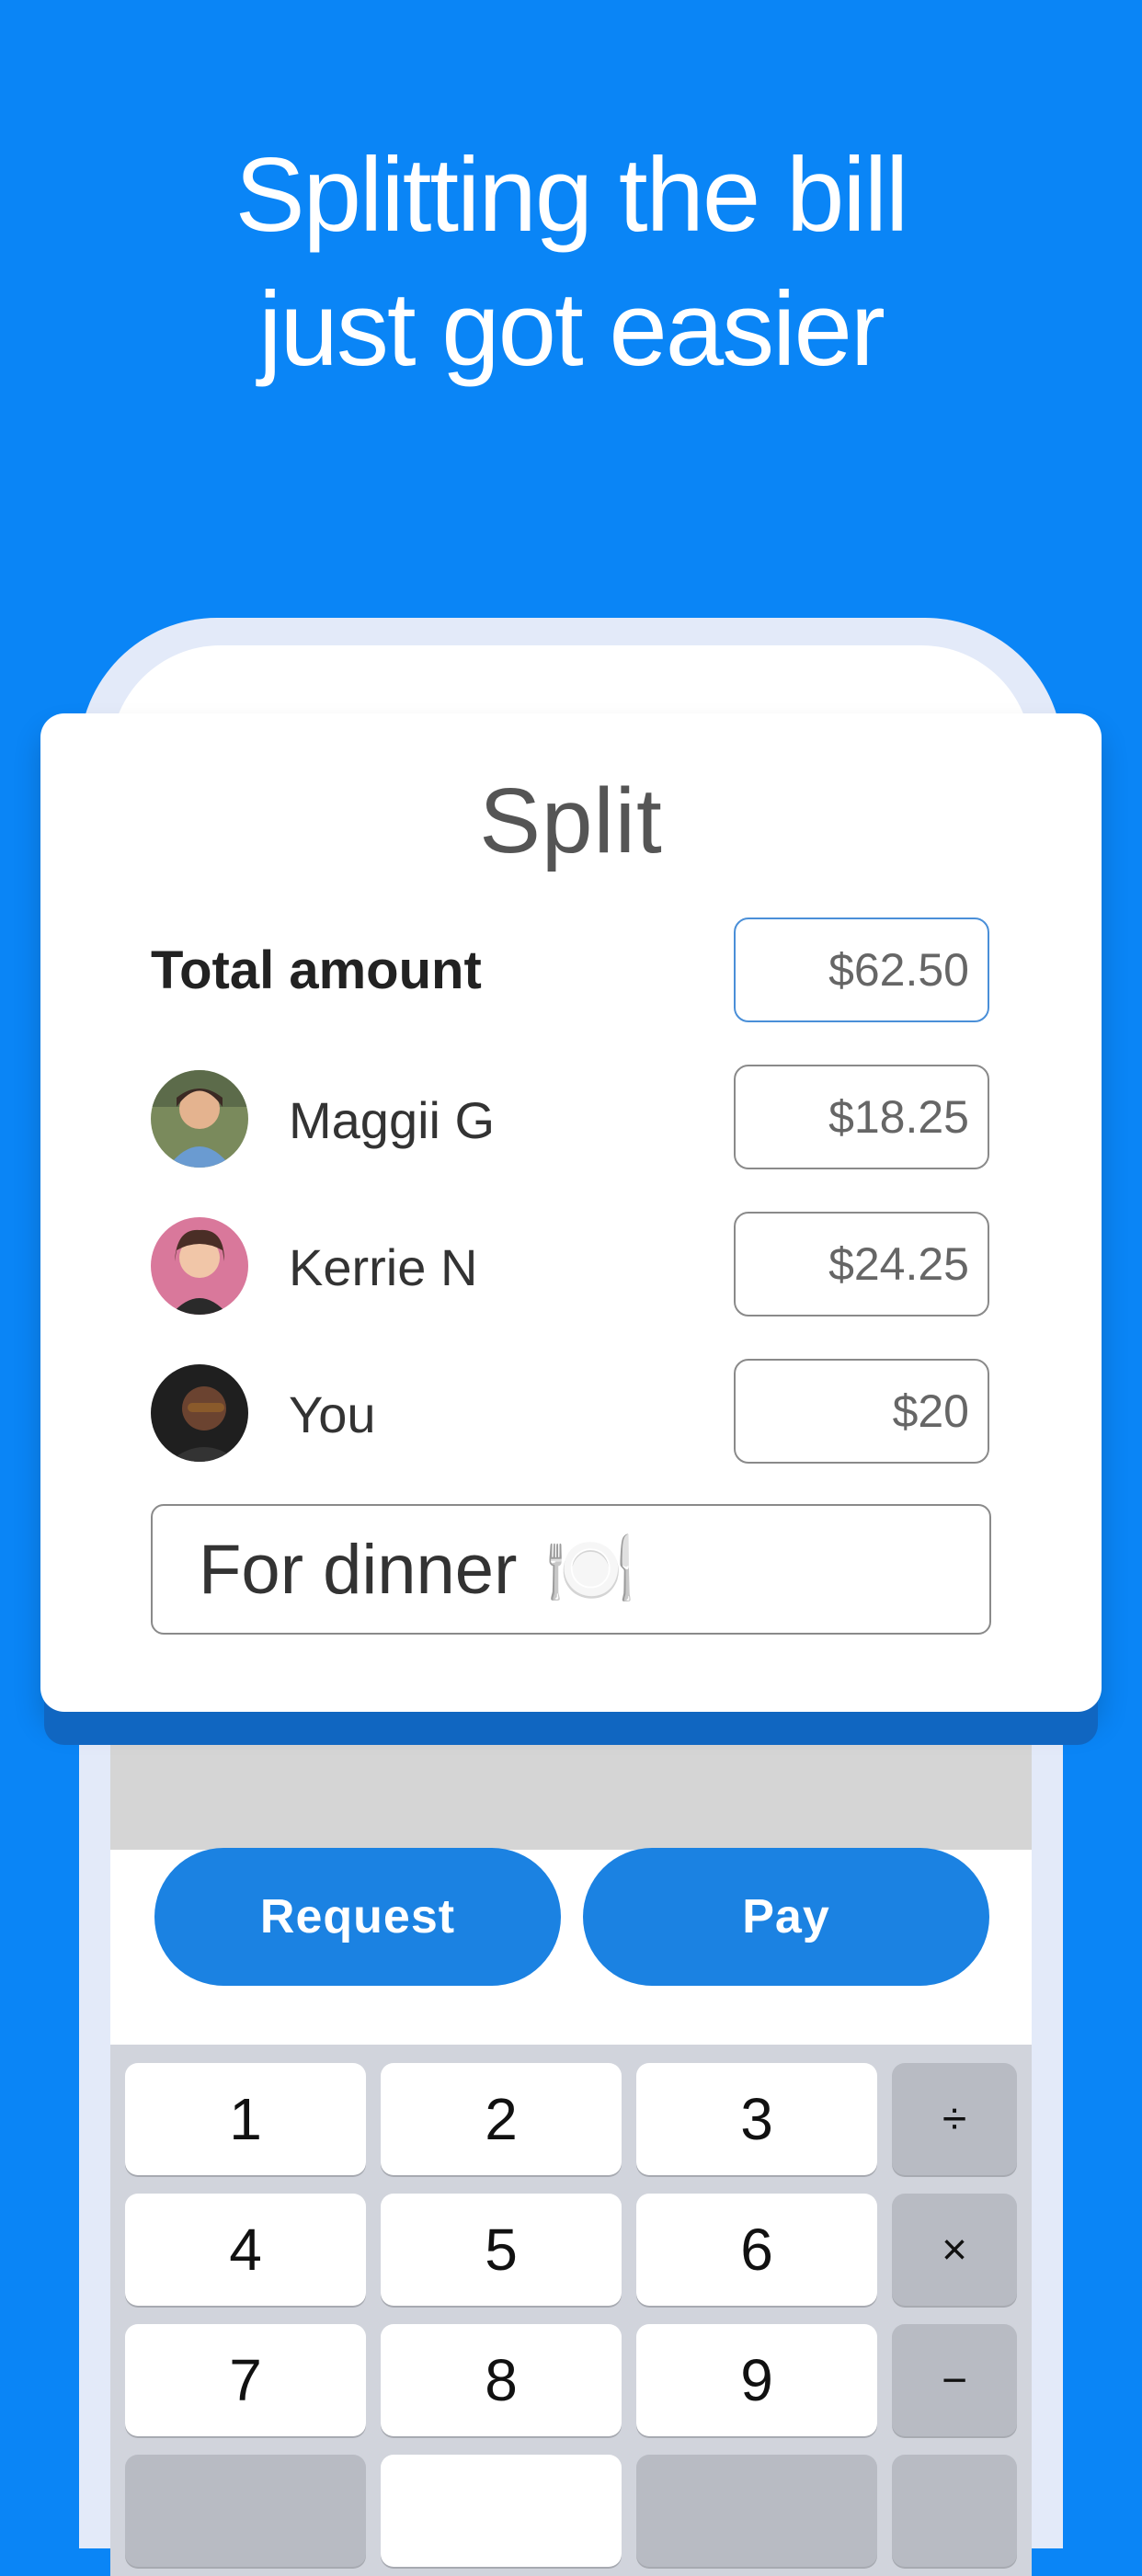  What do you see at coordinates (954, 2511) in the screenshot?
I see `key-plus` at bounding box center [954, 2511].